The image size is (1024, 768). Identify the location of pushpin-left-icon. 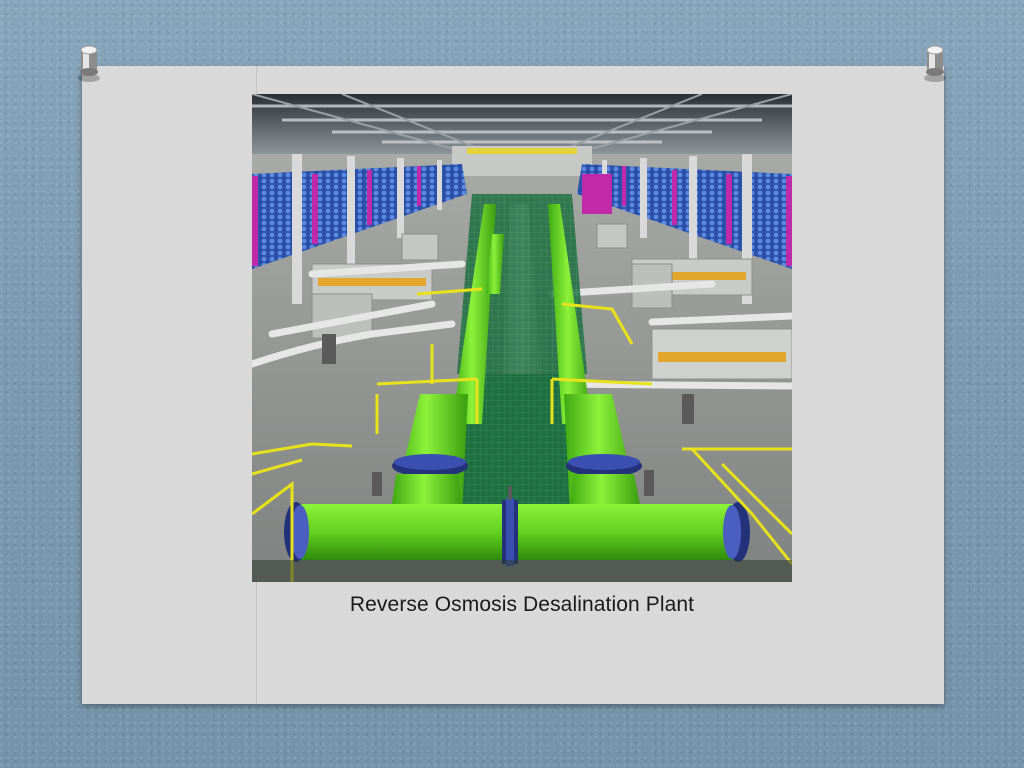
(89, 63).